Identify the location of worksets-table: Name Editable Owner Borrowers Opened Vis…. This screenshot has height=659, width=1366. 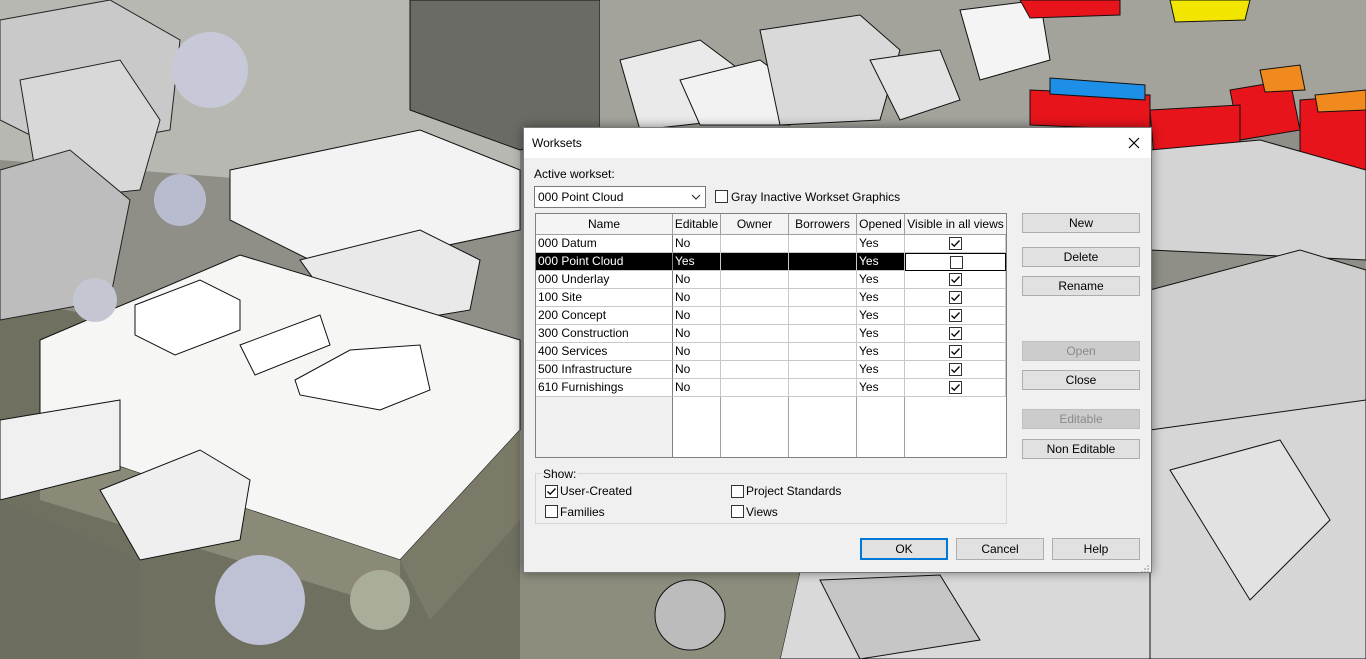
(771, 335).